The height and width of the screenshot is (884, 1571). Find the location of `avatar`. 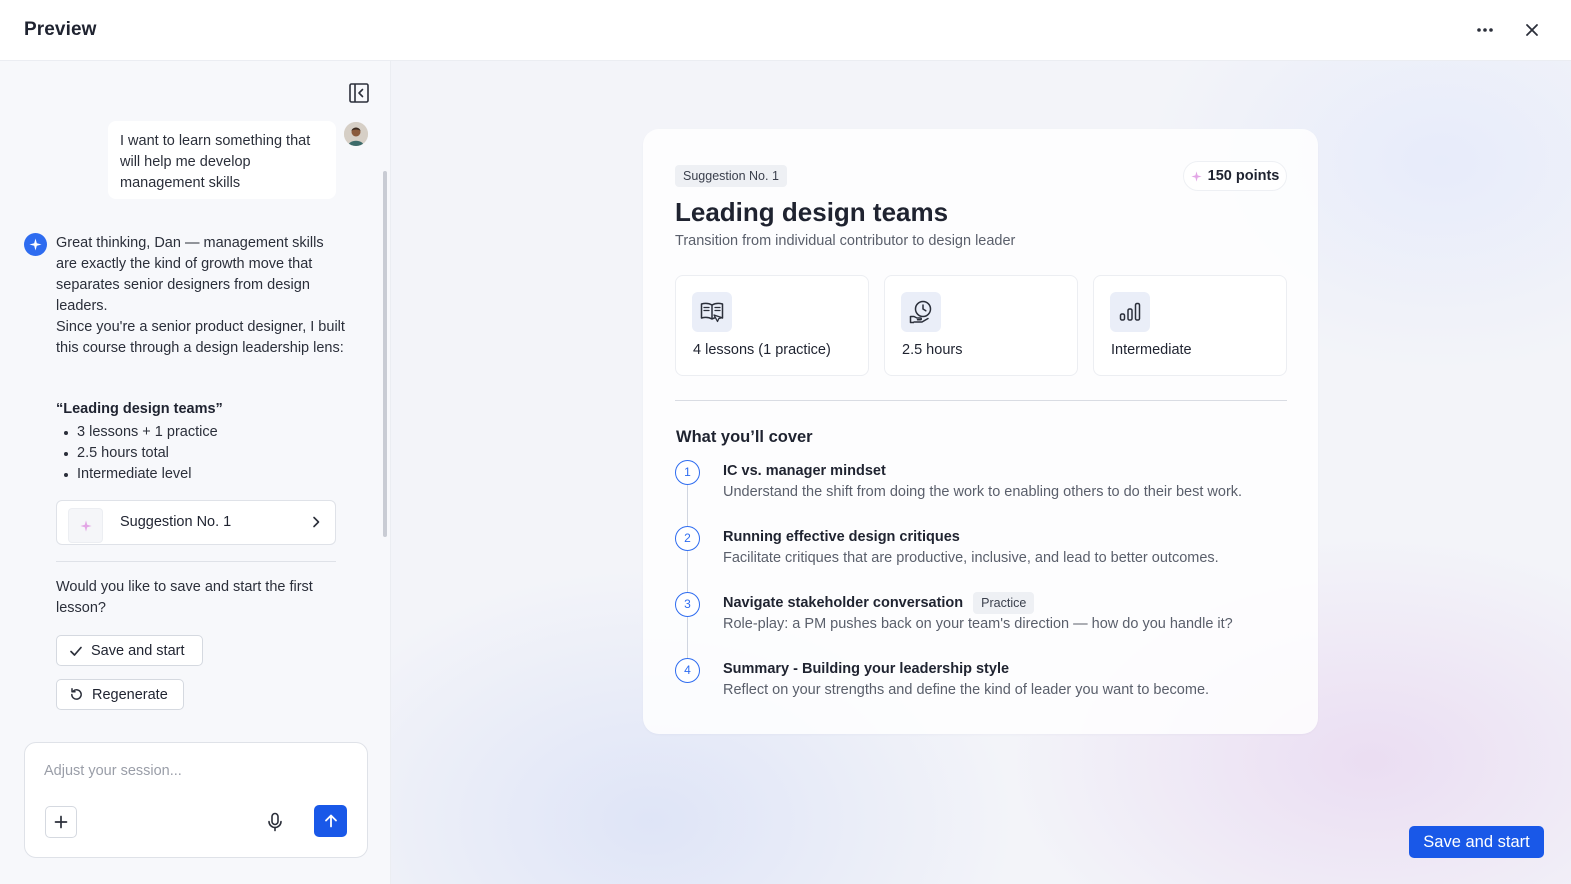

avatar is located at coordinates (356, 134).